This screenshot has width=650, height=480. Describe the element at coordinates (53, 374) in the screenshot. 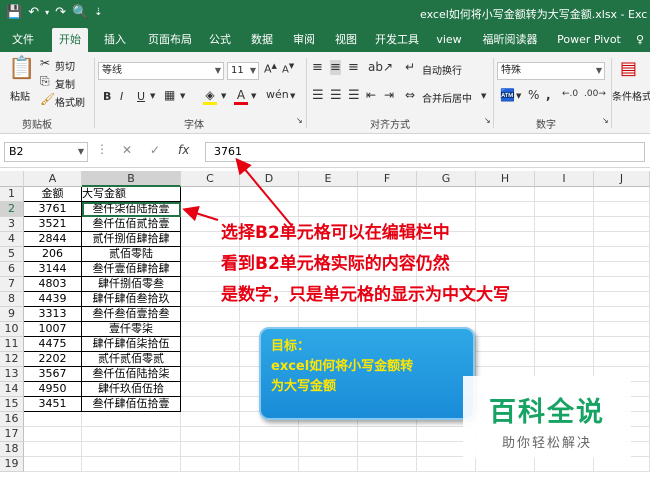

I see `cell: 3567` at that location.